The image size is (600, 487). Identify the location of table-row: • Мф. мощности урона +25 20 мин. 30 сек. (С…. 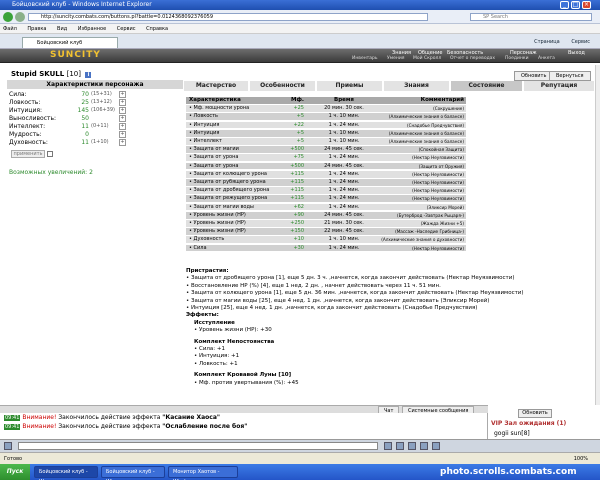
(326, 109).